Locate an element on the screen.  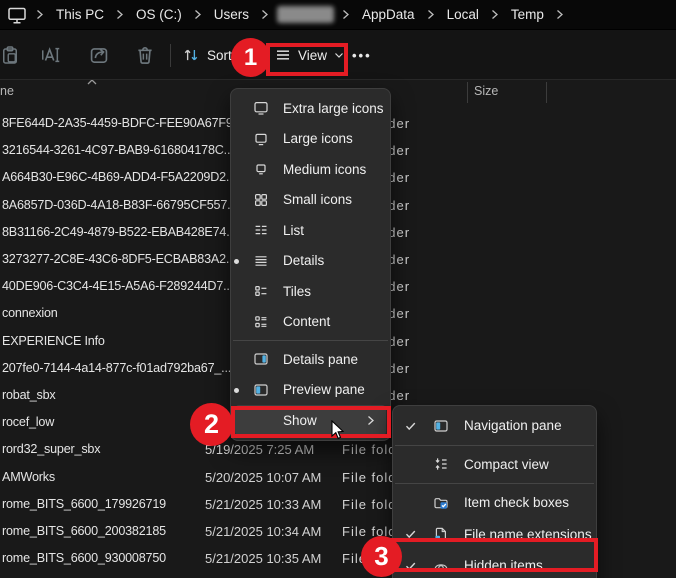
submenu-item-label: Item check boxes is located at coordinates (517, 503).